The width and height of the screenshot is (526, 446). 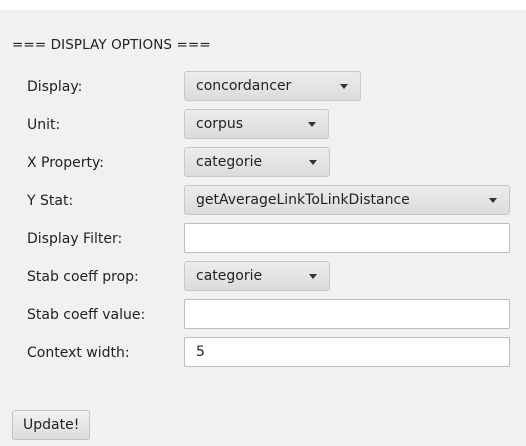 I want to click on x-property-select-value: categorie, so click(x=229, y=162).